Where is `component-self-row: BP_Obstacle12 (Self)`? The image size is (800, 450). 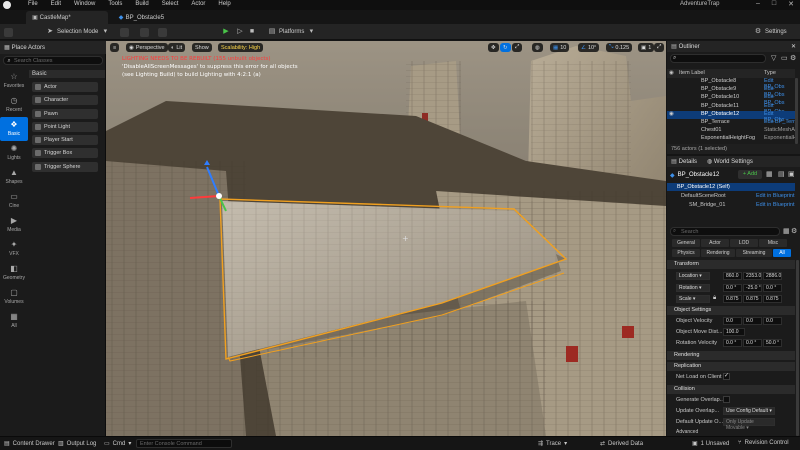
component-self-row: BP_Obstacle12 (Self) is located at coordinates (731, 187).